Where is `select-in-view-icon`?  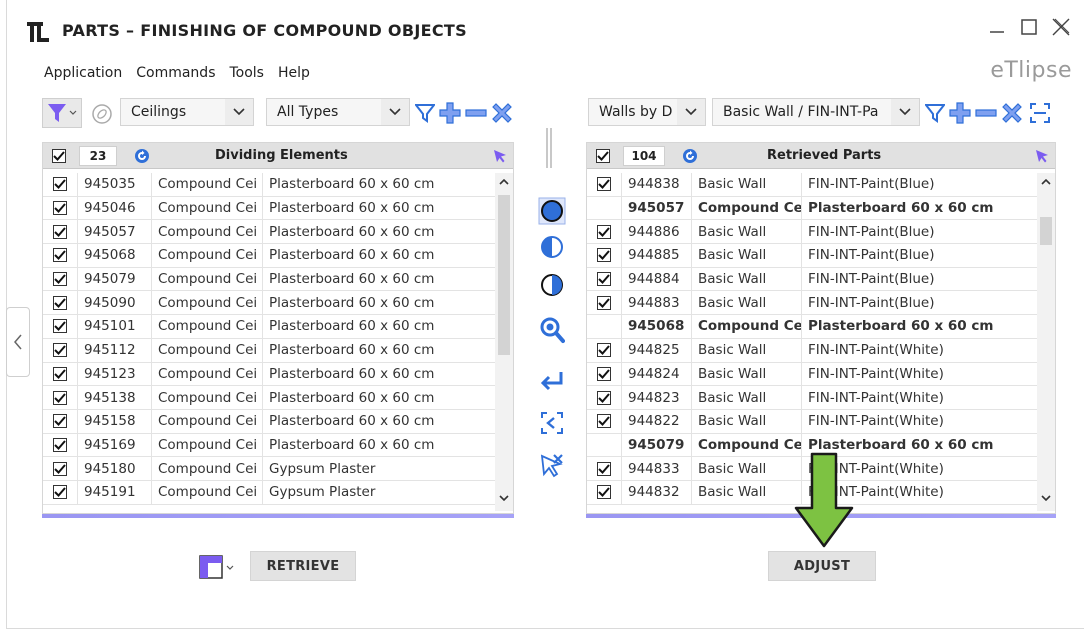 select-in-view-icon is located at coordinates (552, 423).